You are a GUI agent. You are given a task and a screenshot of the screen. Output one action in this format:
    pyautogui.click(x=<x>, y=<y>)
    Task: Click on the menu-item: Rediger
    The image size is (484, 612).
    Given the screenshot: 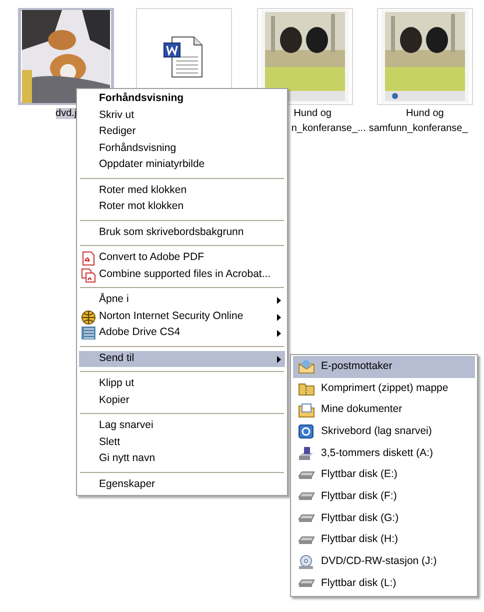 What is the action you would take?
    pyautogui.click(x=182, y=132)
    